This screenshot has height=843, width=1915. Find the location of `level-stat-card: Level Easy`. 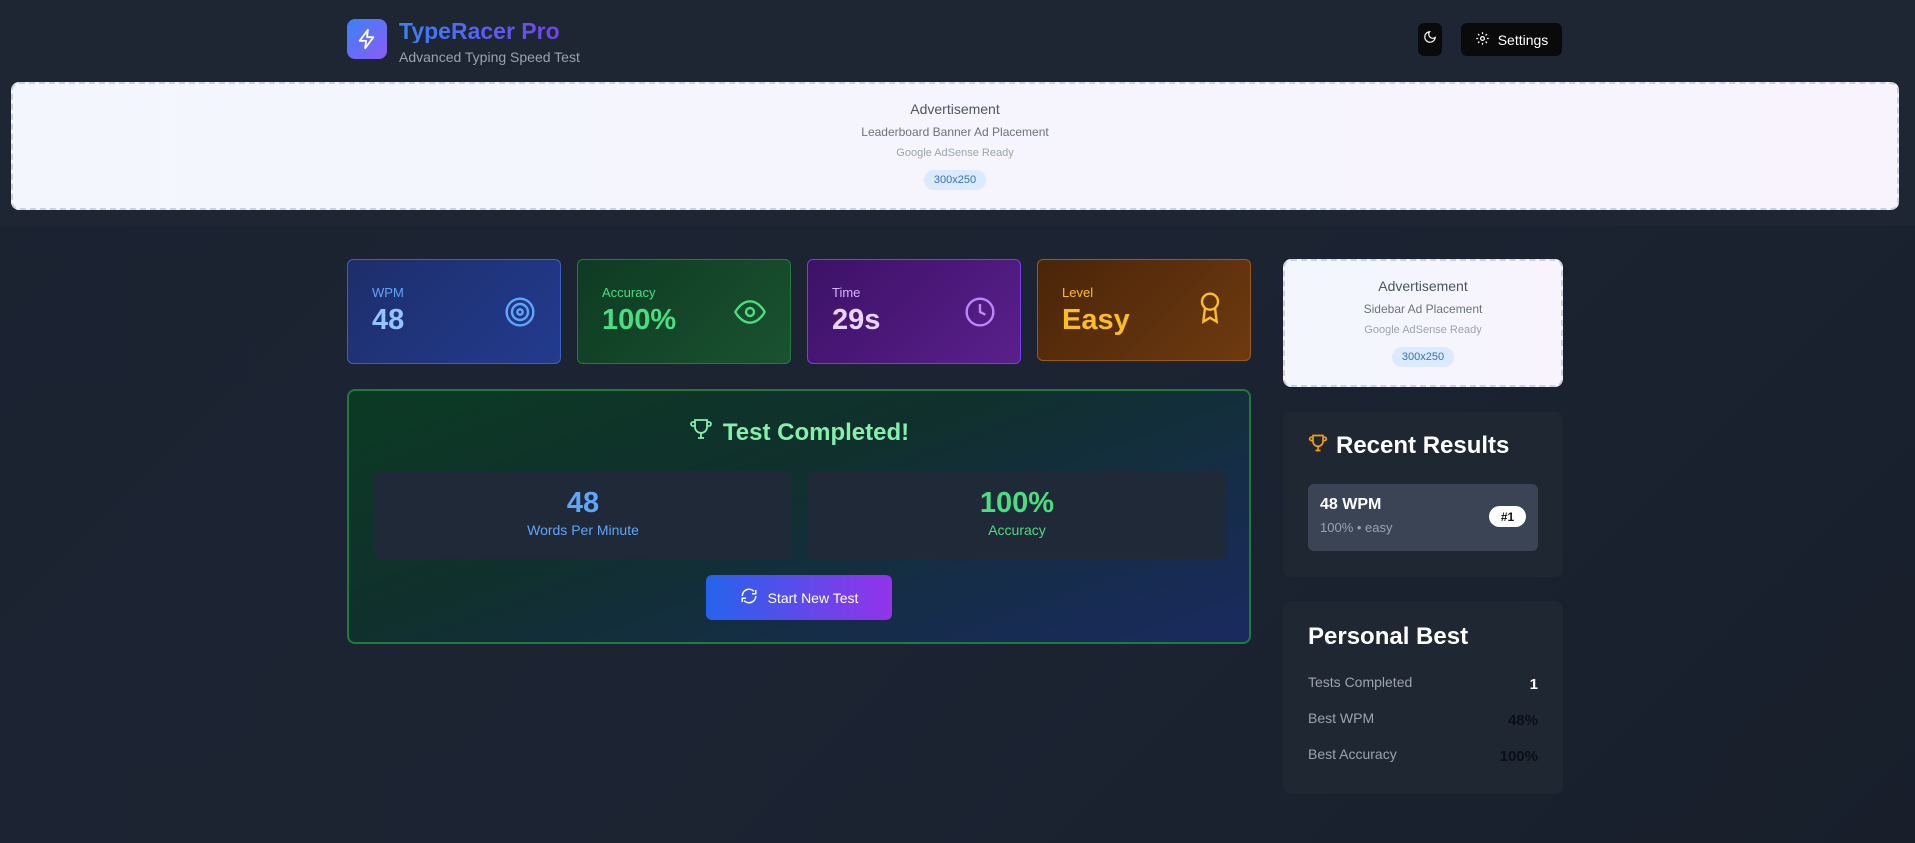

level-stat-card: Level Easy is located at coordinates (1144, 310).